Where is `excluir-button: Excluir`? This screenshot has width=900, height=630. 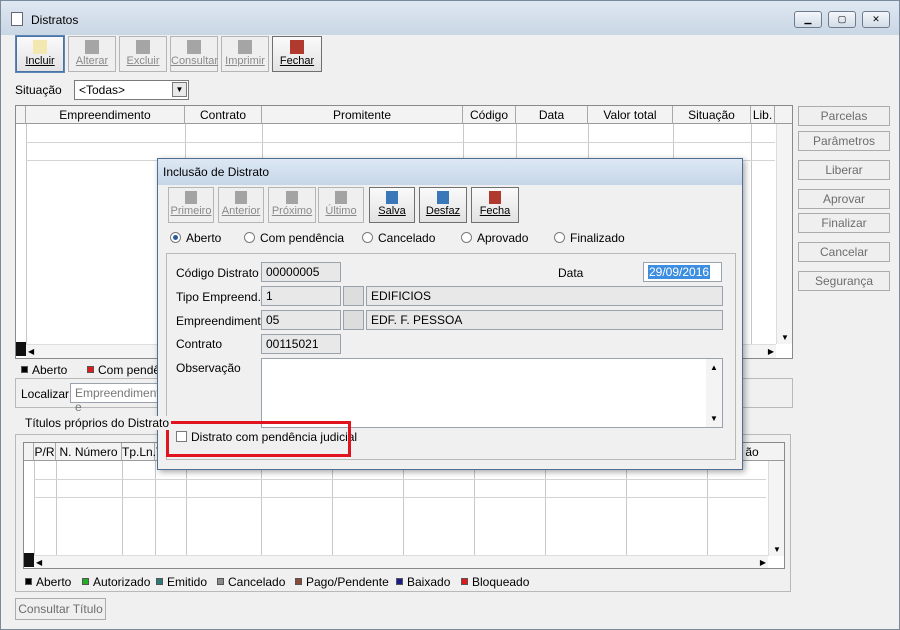
excluir-button: Excluir is located at coordinates (143, 54).